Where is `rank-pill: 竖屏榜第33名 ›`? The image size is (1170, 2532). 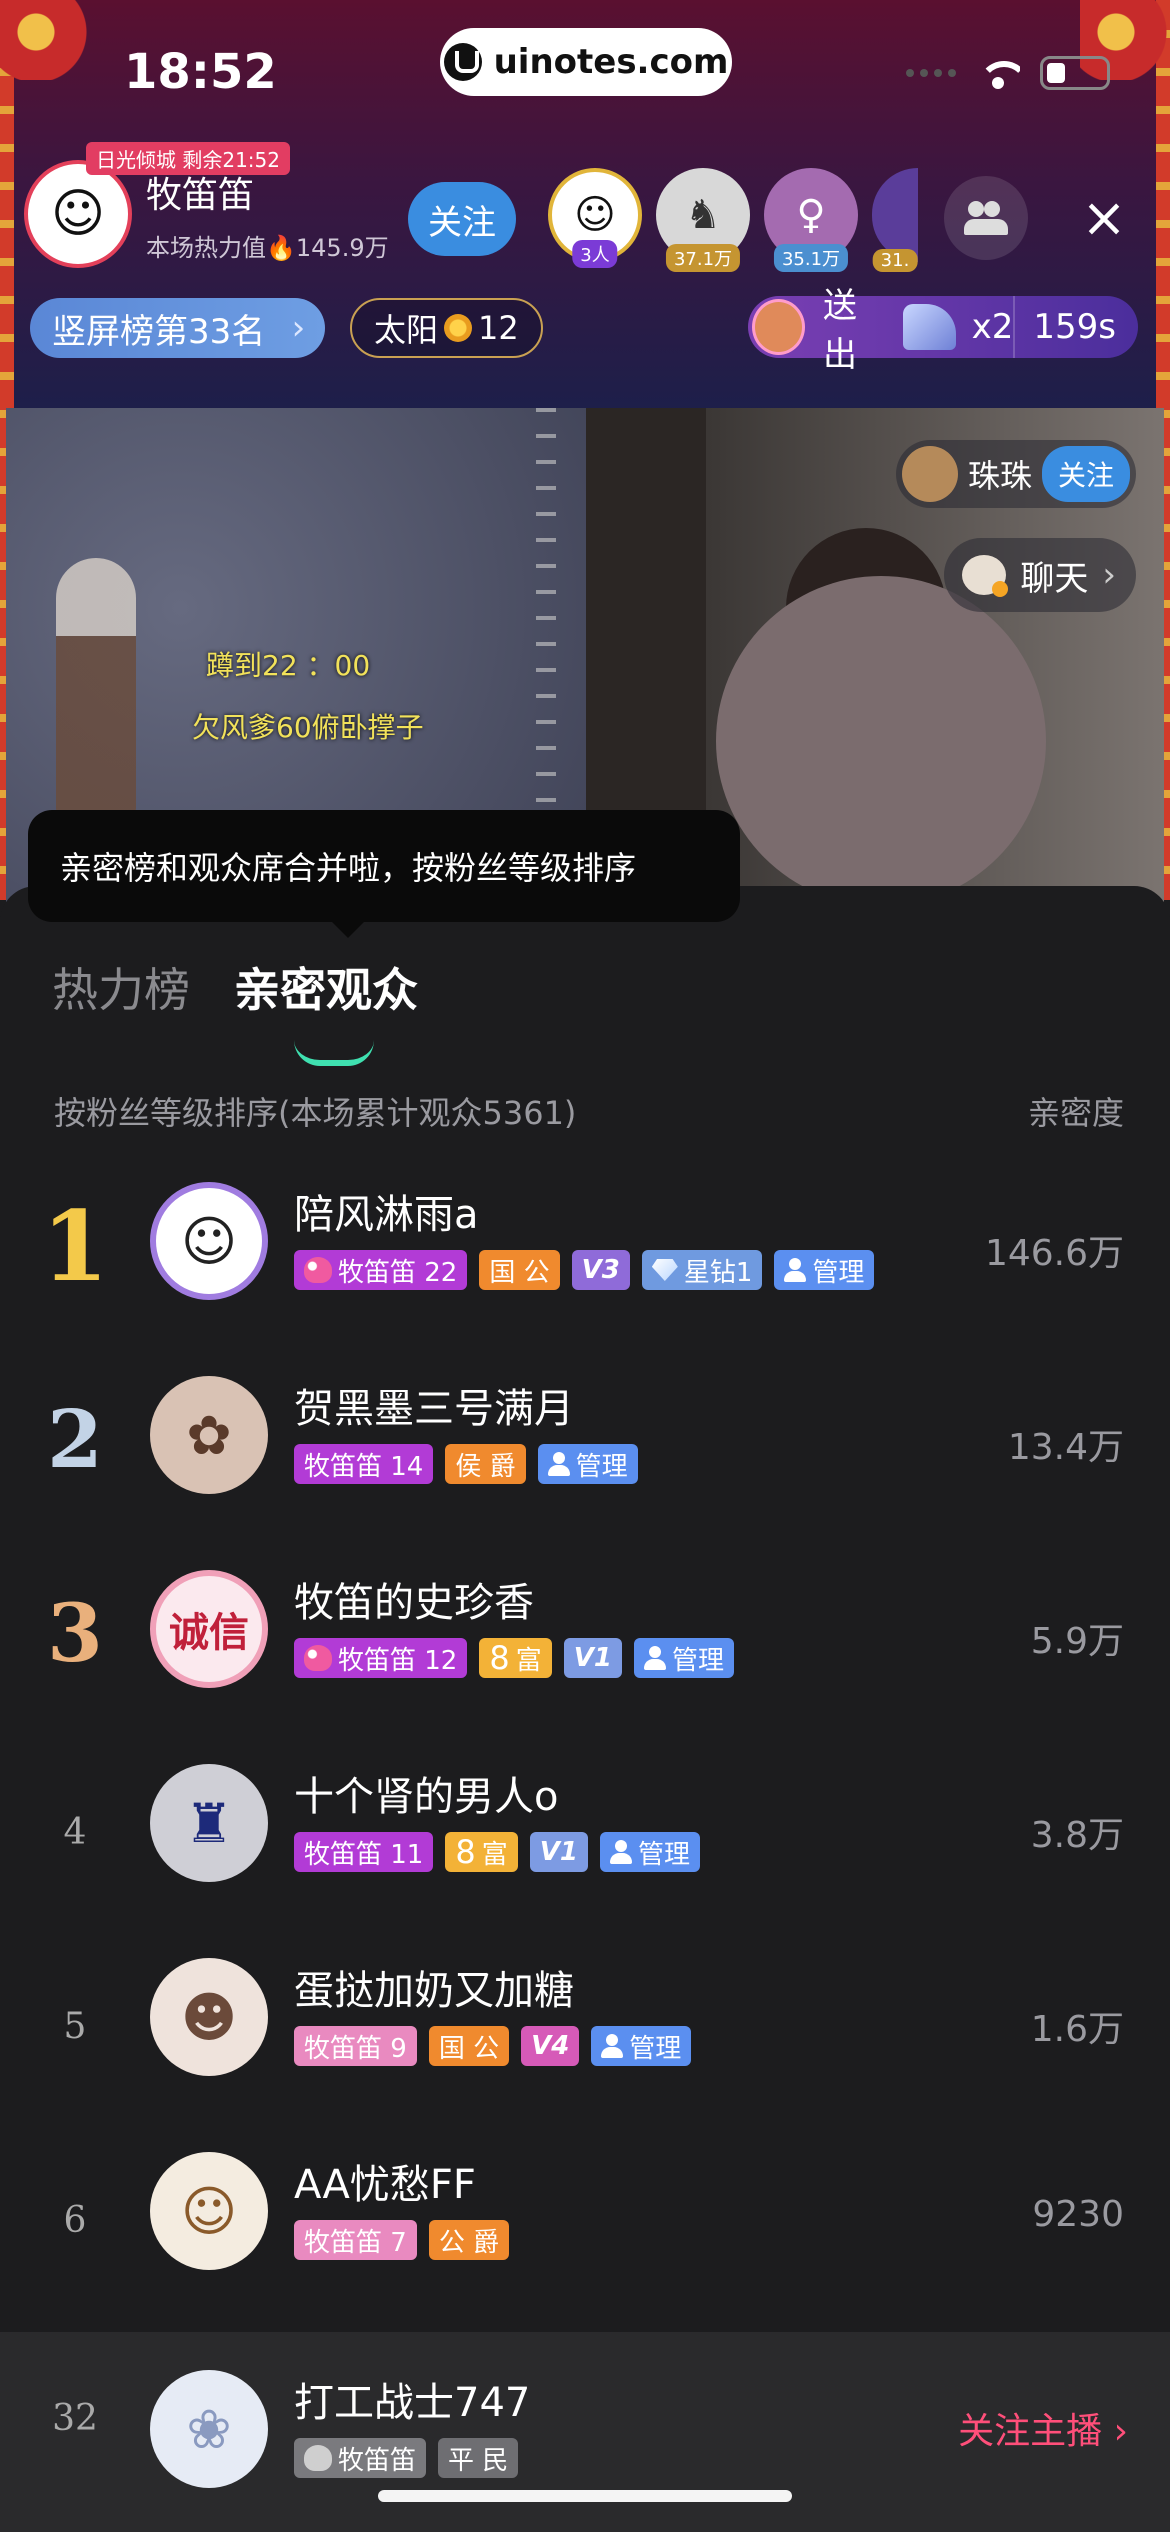
rank-pill: 竖屏榜第33名 › is located at coordinates (178, 328).